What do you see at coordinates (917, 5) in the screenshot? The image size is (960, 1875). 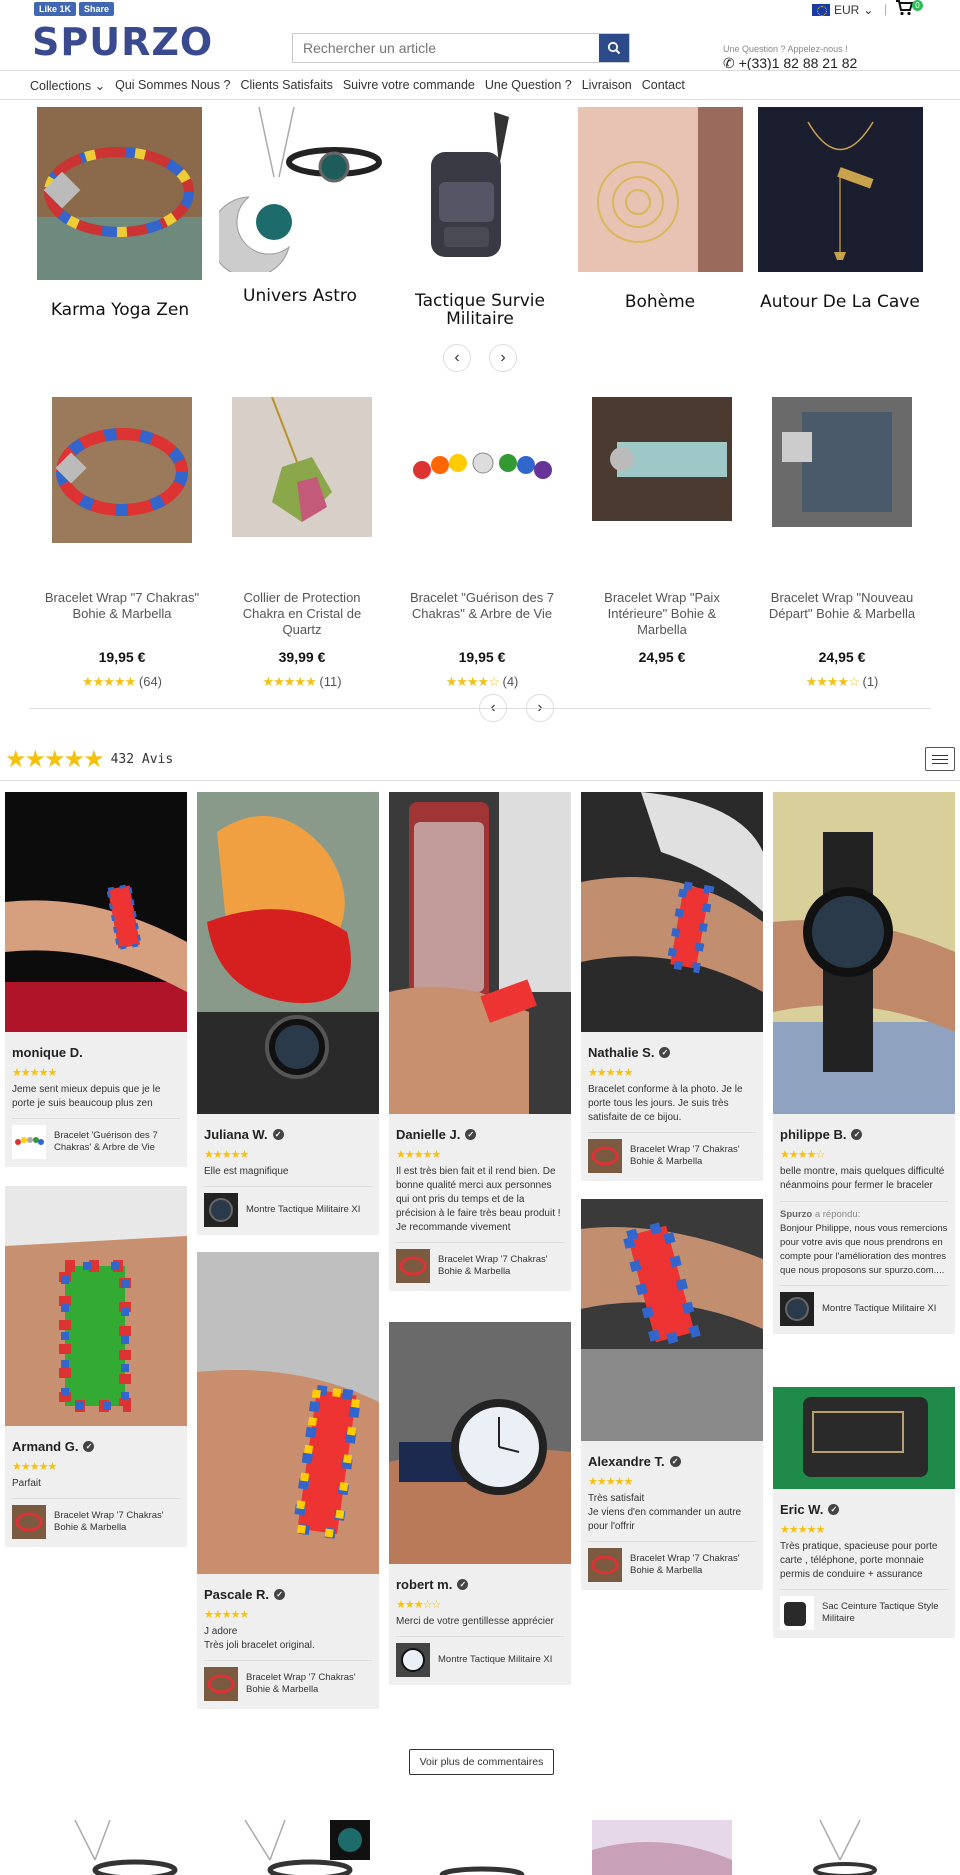 I see `cart-count-badge: 0` at bounding box center [917, 5].